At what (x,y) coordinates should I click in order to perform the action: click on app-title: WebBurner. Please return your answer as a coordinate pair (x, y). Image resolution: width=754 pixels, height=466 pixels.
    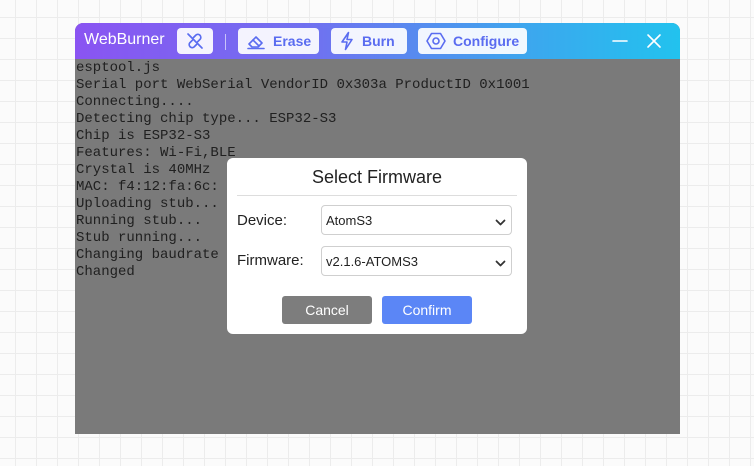
    Looking at the image, I should click on (124, 39).